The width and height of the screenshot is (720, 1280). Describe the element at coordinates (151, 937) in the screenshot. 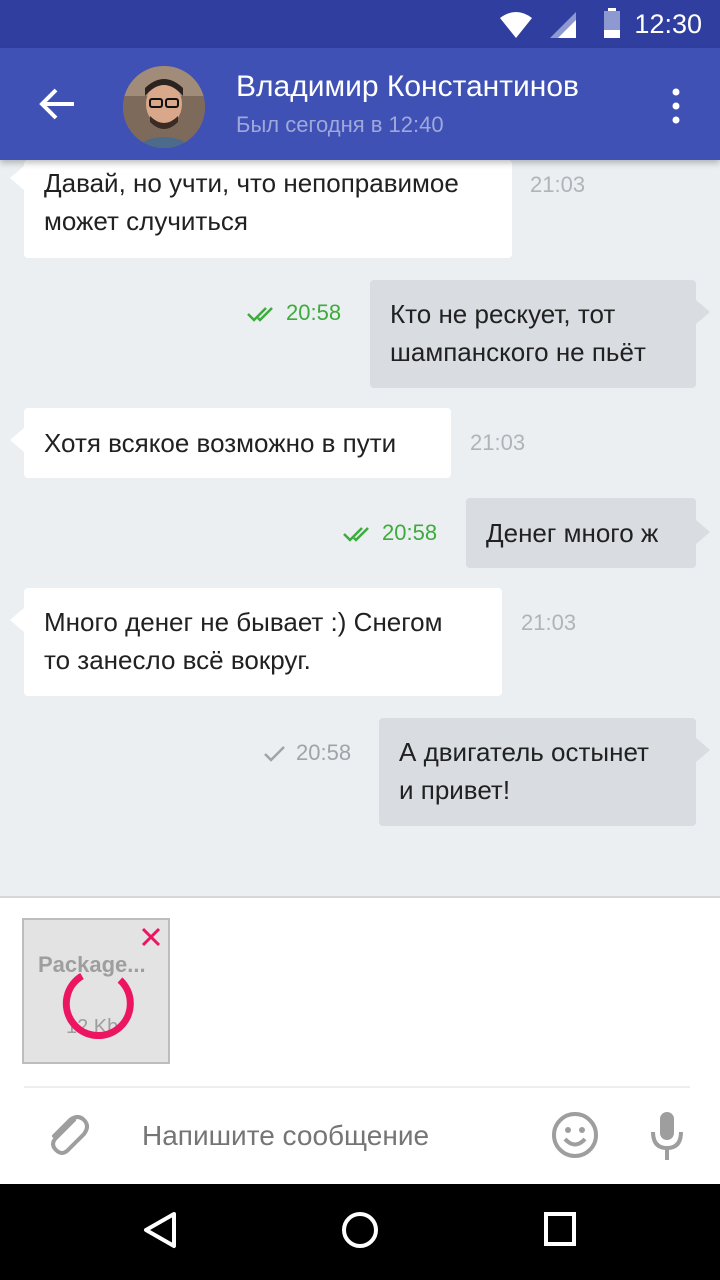

I see `close-icon` at that location.